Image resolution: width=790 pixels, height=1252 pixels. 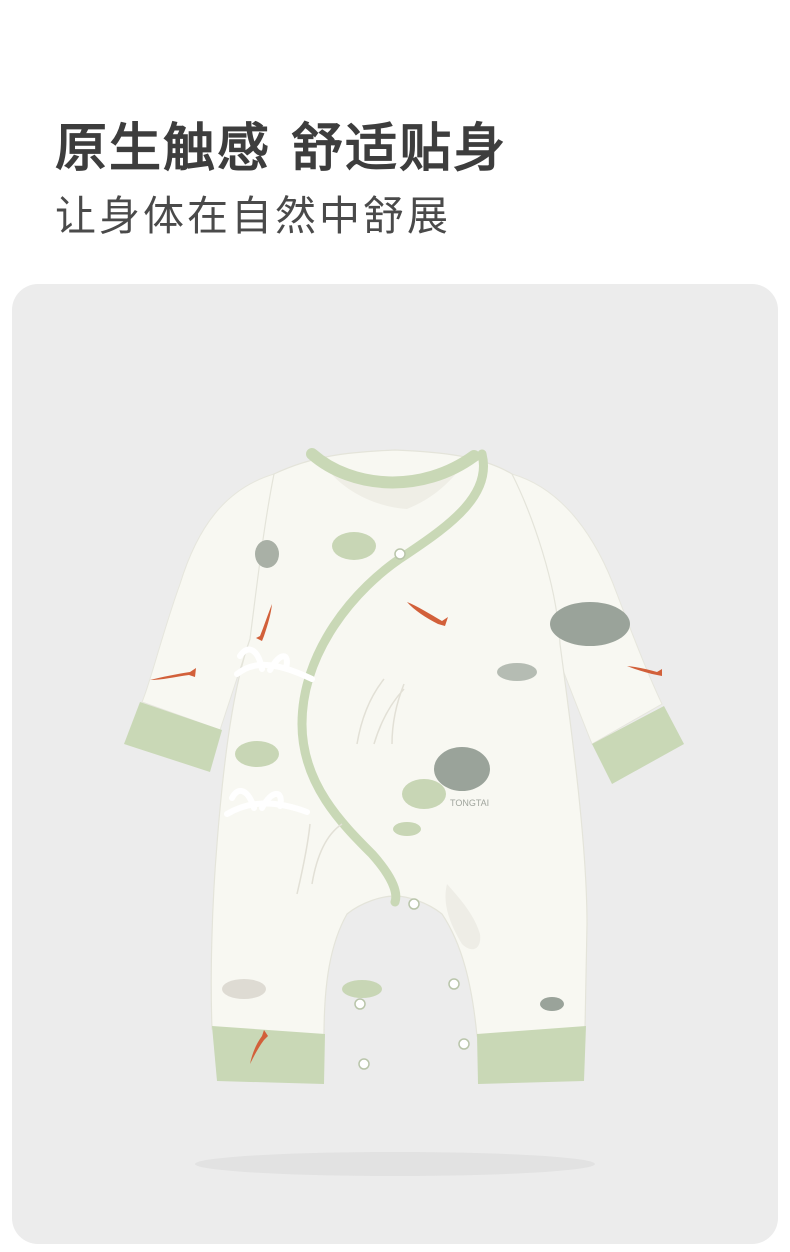 What do you see at coordinates (469, 803) in the screenshot?
I see `brand-print-text: TONGTAI` at bounding box center [469, 803].